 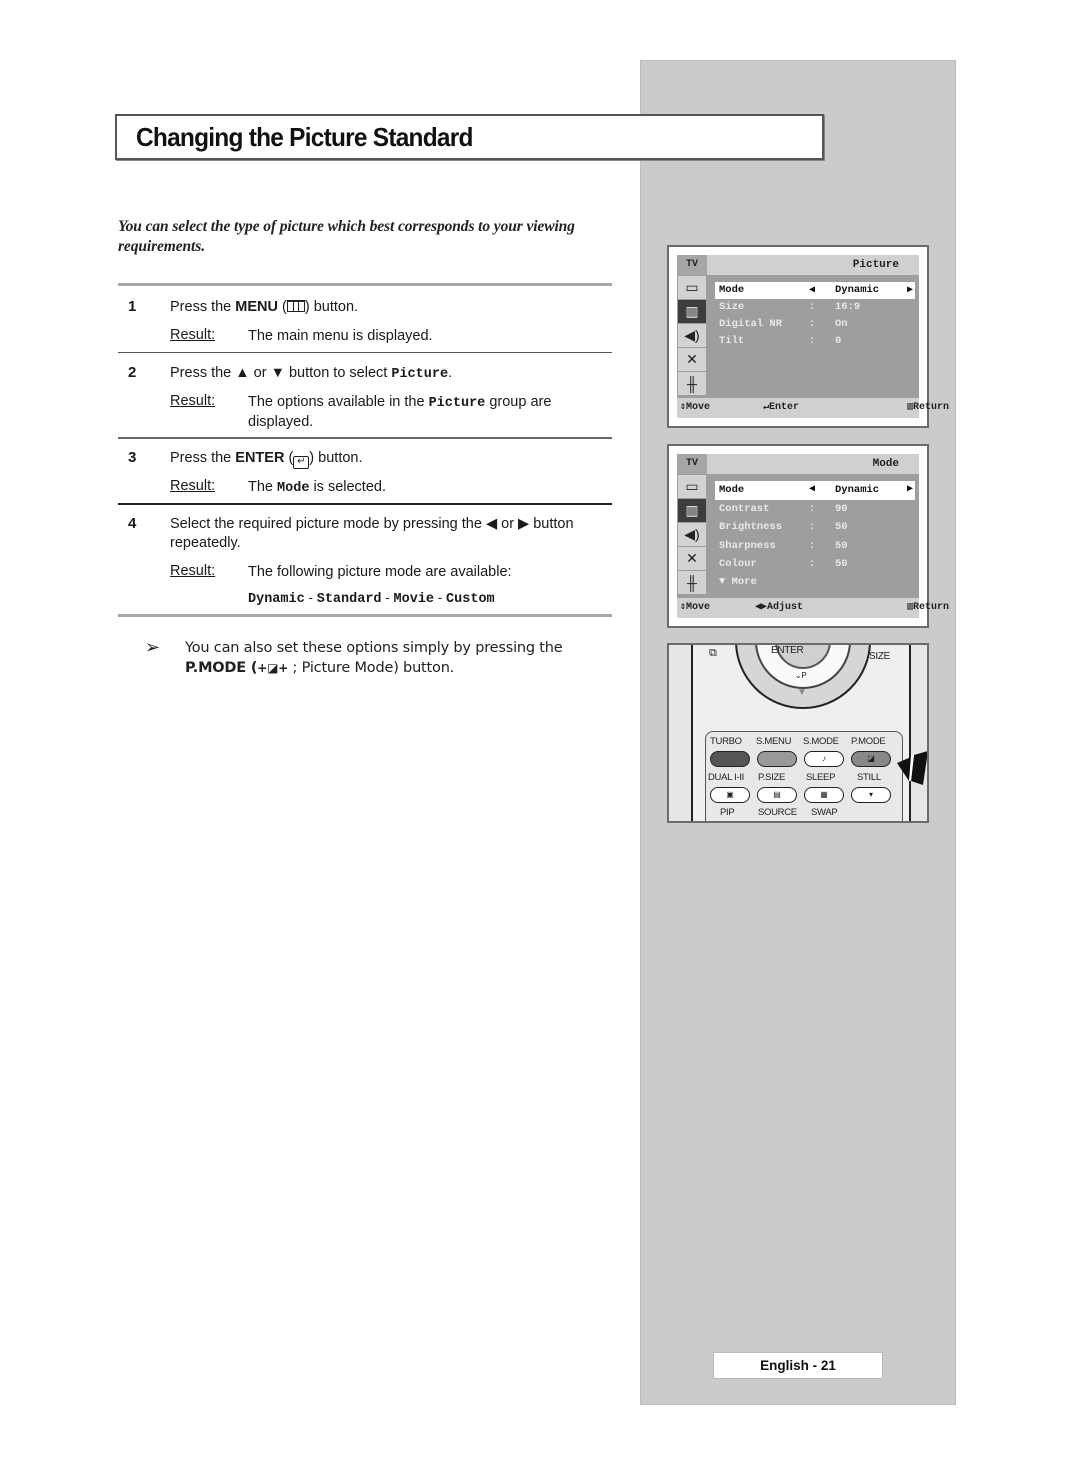 What do you see at coordinates (815, 527) in the screenshot?
I see `osd-menu-item: Brightness: 50` at bounding box center [815, 527].